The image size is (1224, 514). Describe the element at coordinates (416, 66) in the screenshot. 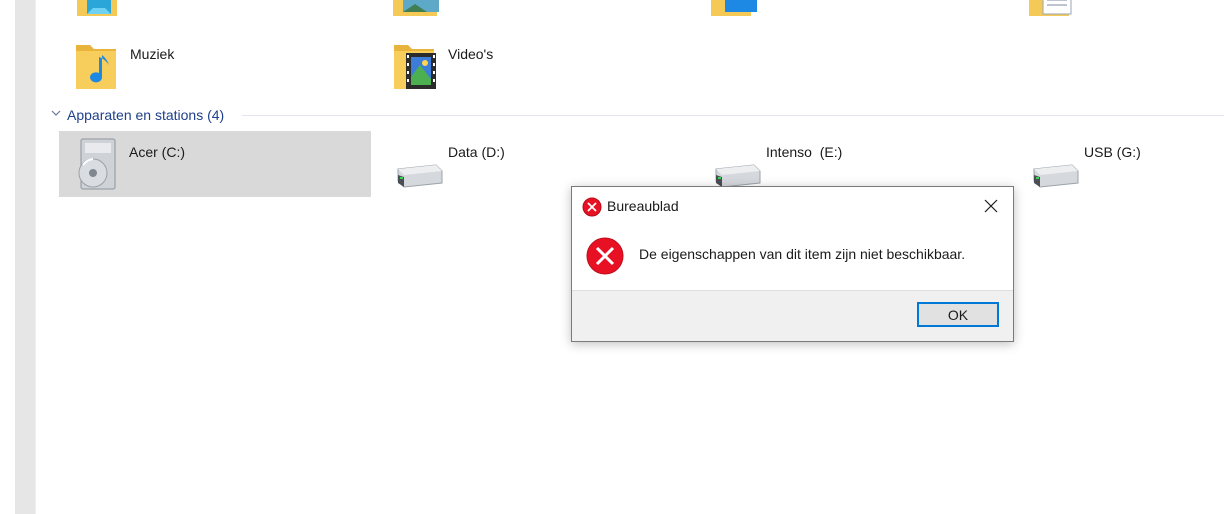

I see `videos-folder-icon` at that location.